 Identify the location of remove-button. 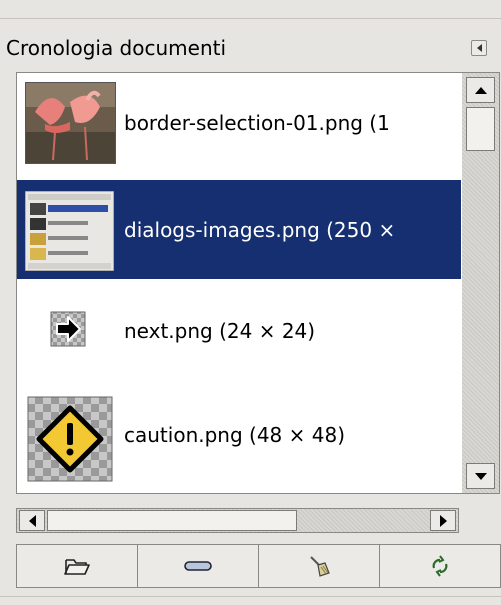
(198, 566).